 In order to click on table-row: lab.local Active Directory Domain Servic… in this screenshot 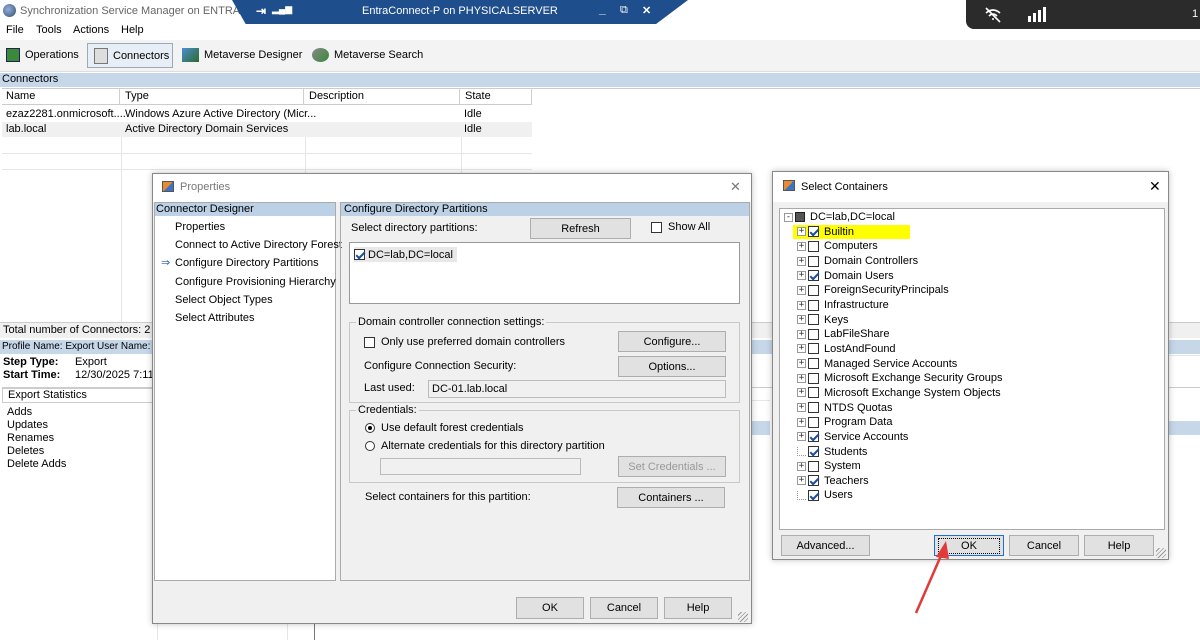, I will do `click(267, 129)`.